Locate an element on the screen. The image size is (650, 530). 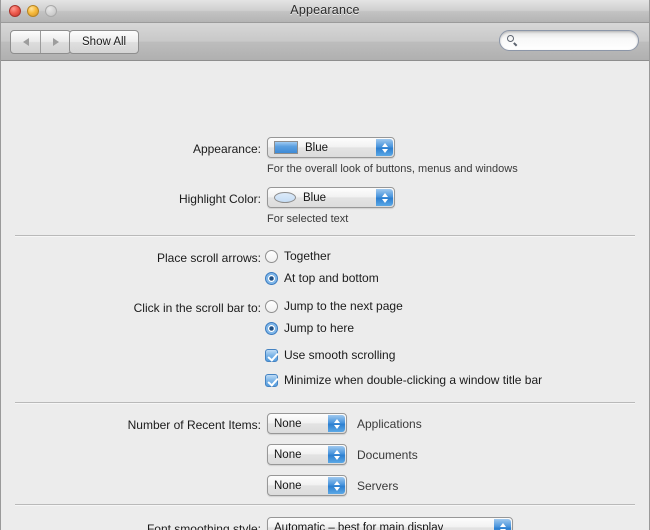
search-input is located at coordinates (578, 40).